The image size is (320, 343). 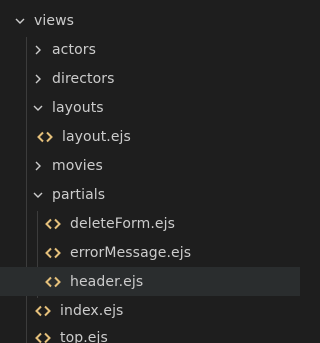 What do you see at coordinates (107, 281) in the screenshot?
I see `file-label: header.ejs` at bounding box center [107, 281].